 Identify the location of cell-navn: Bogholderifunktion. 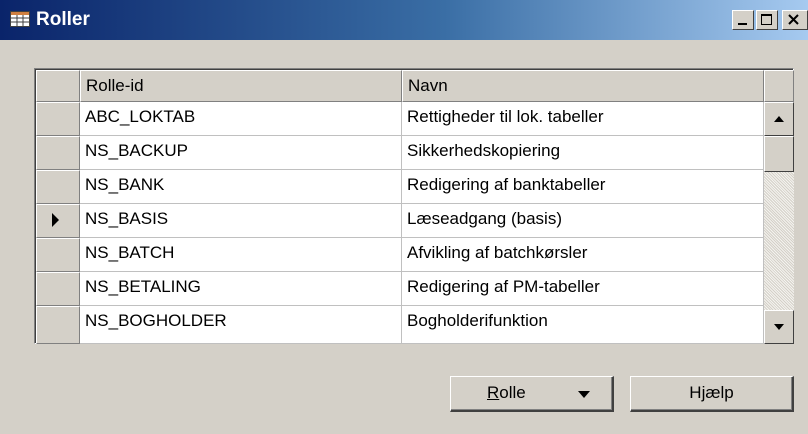
(583, 325).